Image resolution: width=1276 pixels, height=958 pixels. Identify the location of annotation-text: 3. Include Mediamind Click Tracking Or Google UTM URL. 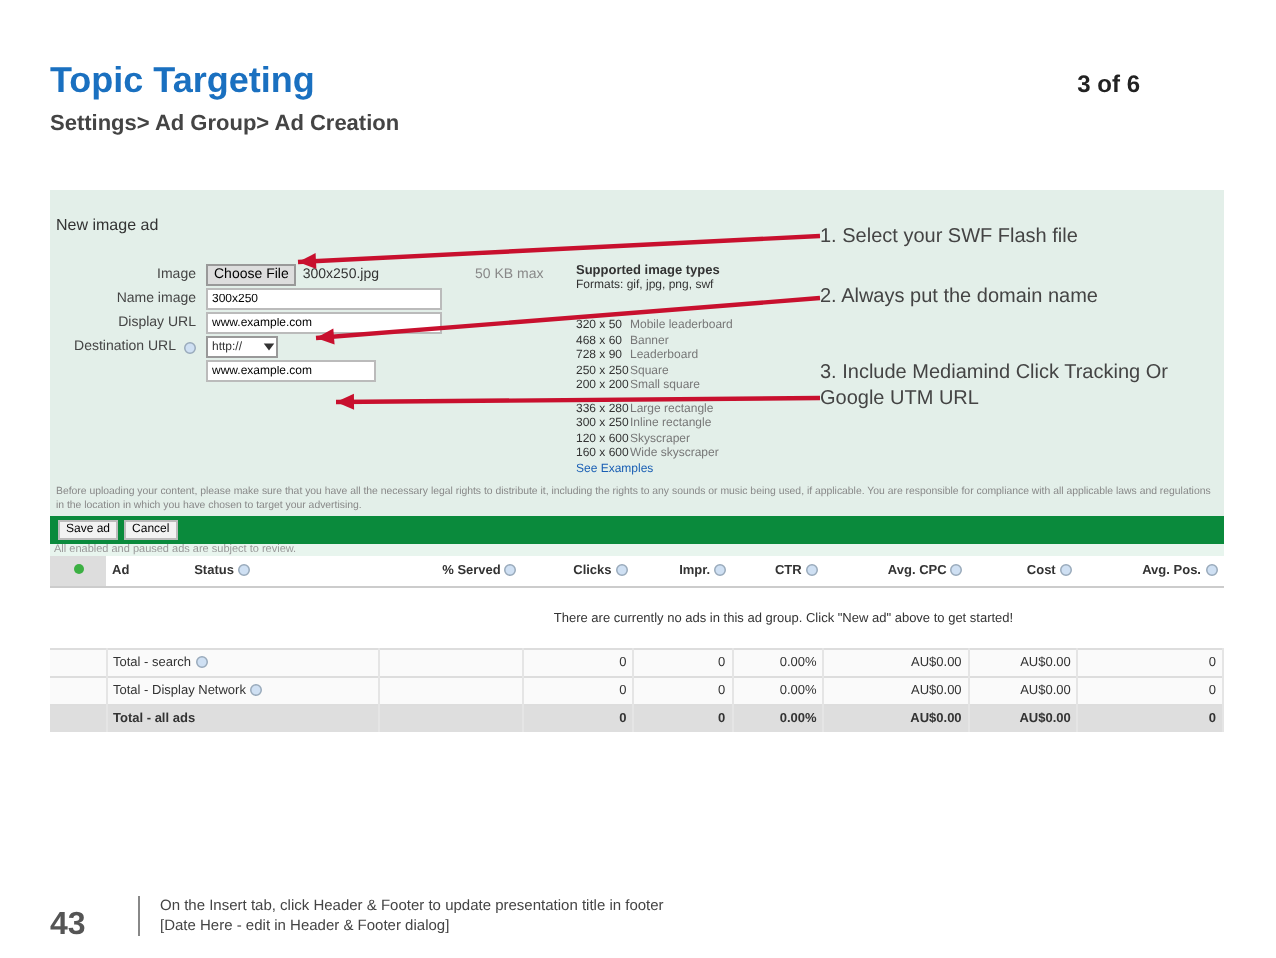
(995, 386).